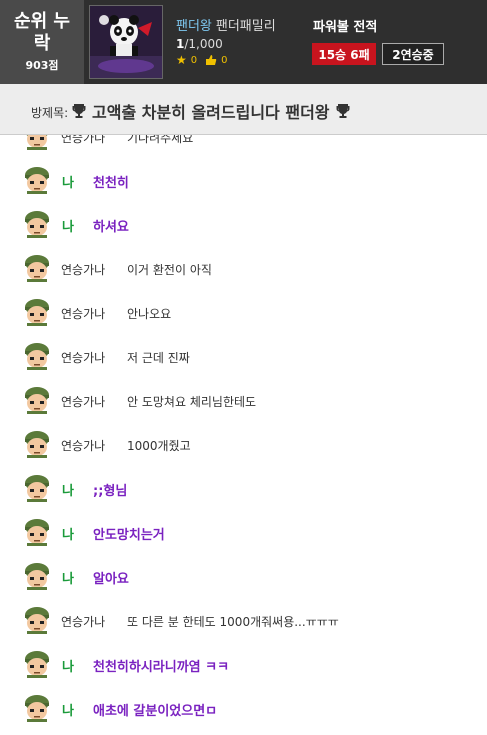 The width and height of the screenshot is (487, 735). What do you see at coordinates (243, 709) in the screenshot?
I see `chat-message: 나 애초에 갈분이었으면ㅁ` at bounding box center [243, 709].